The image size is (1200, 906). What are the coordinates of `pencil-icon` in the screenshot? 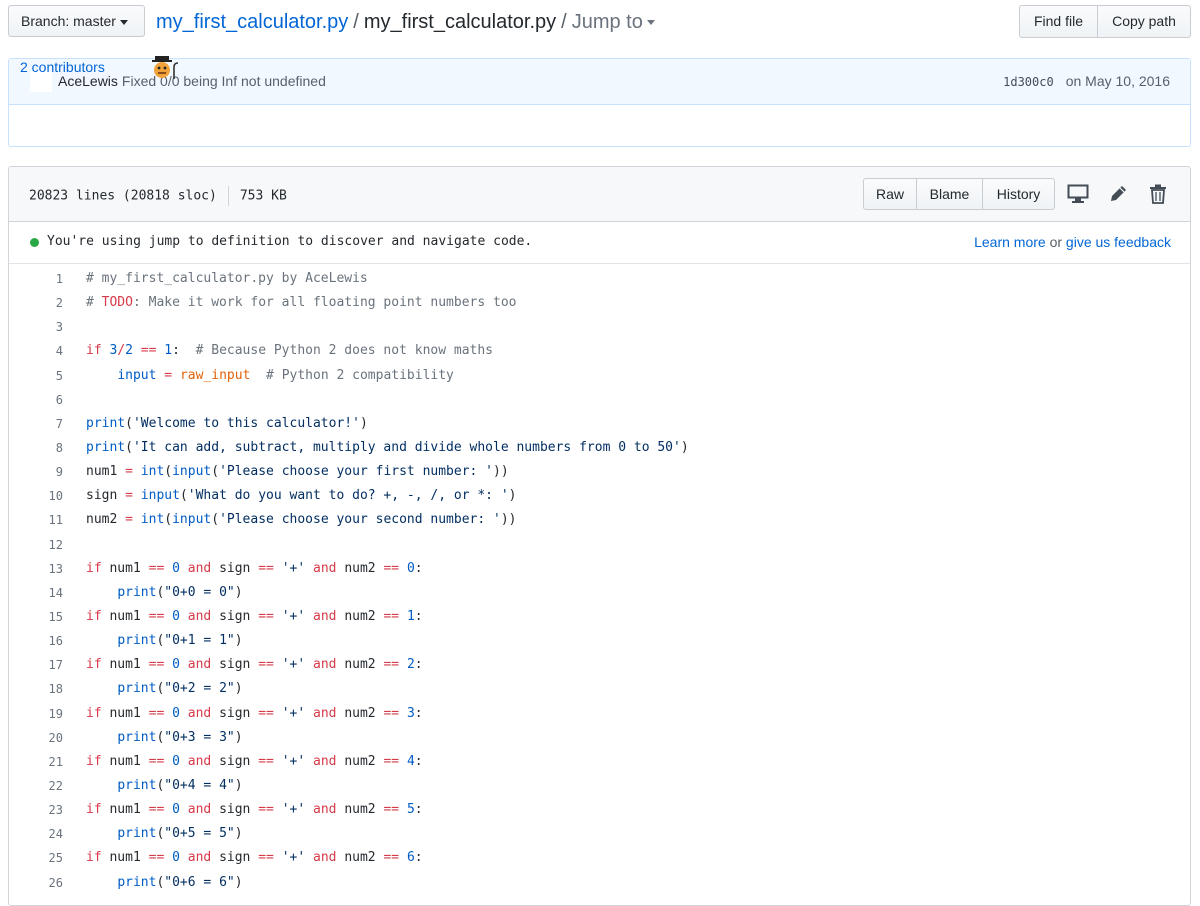 It's located at (1118, 196).